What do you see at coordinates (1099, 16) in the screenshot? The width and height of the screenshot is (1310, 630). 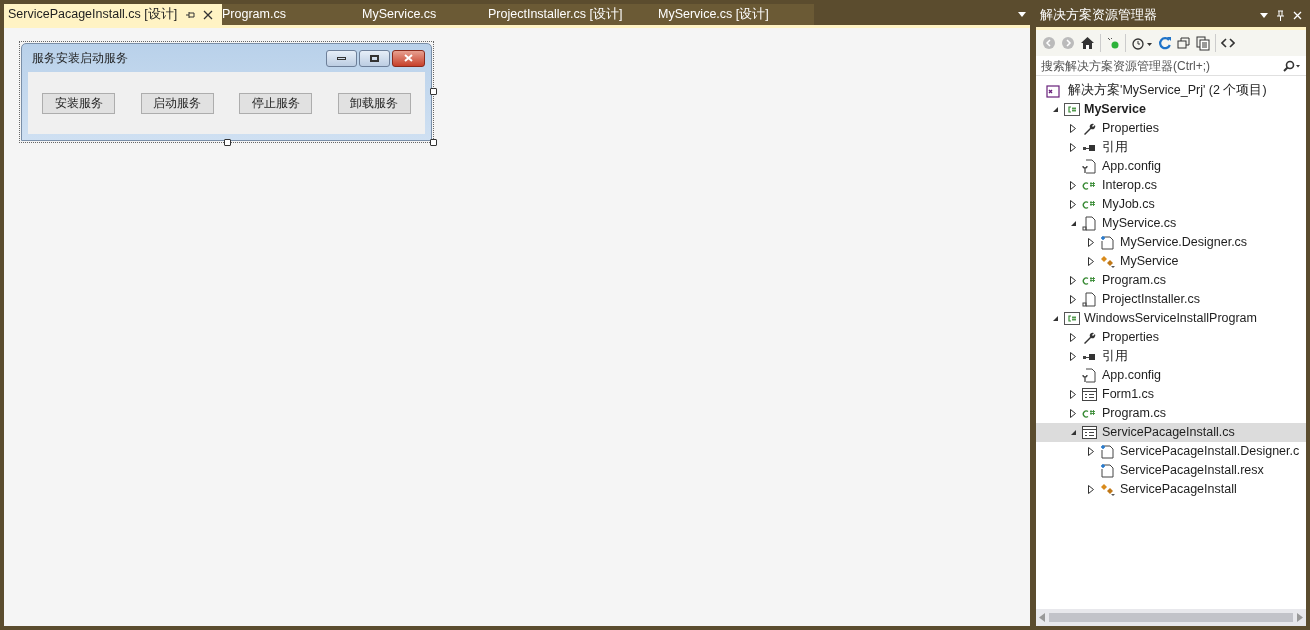 I see `panel-title: 解决方案资源管理器` at bounding box center [1099, 16].